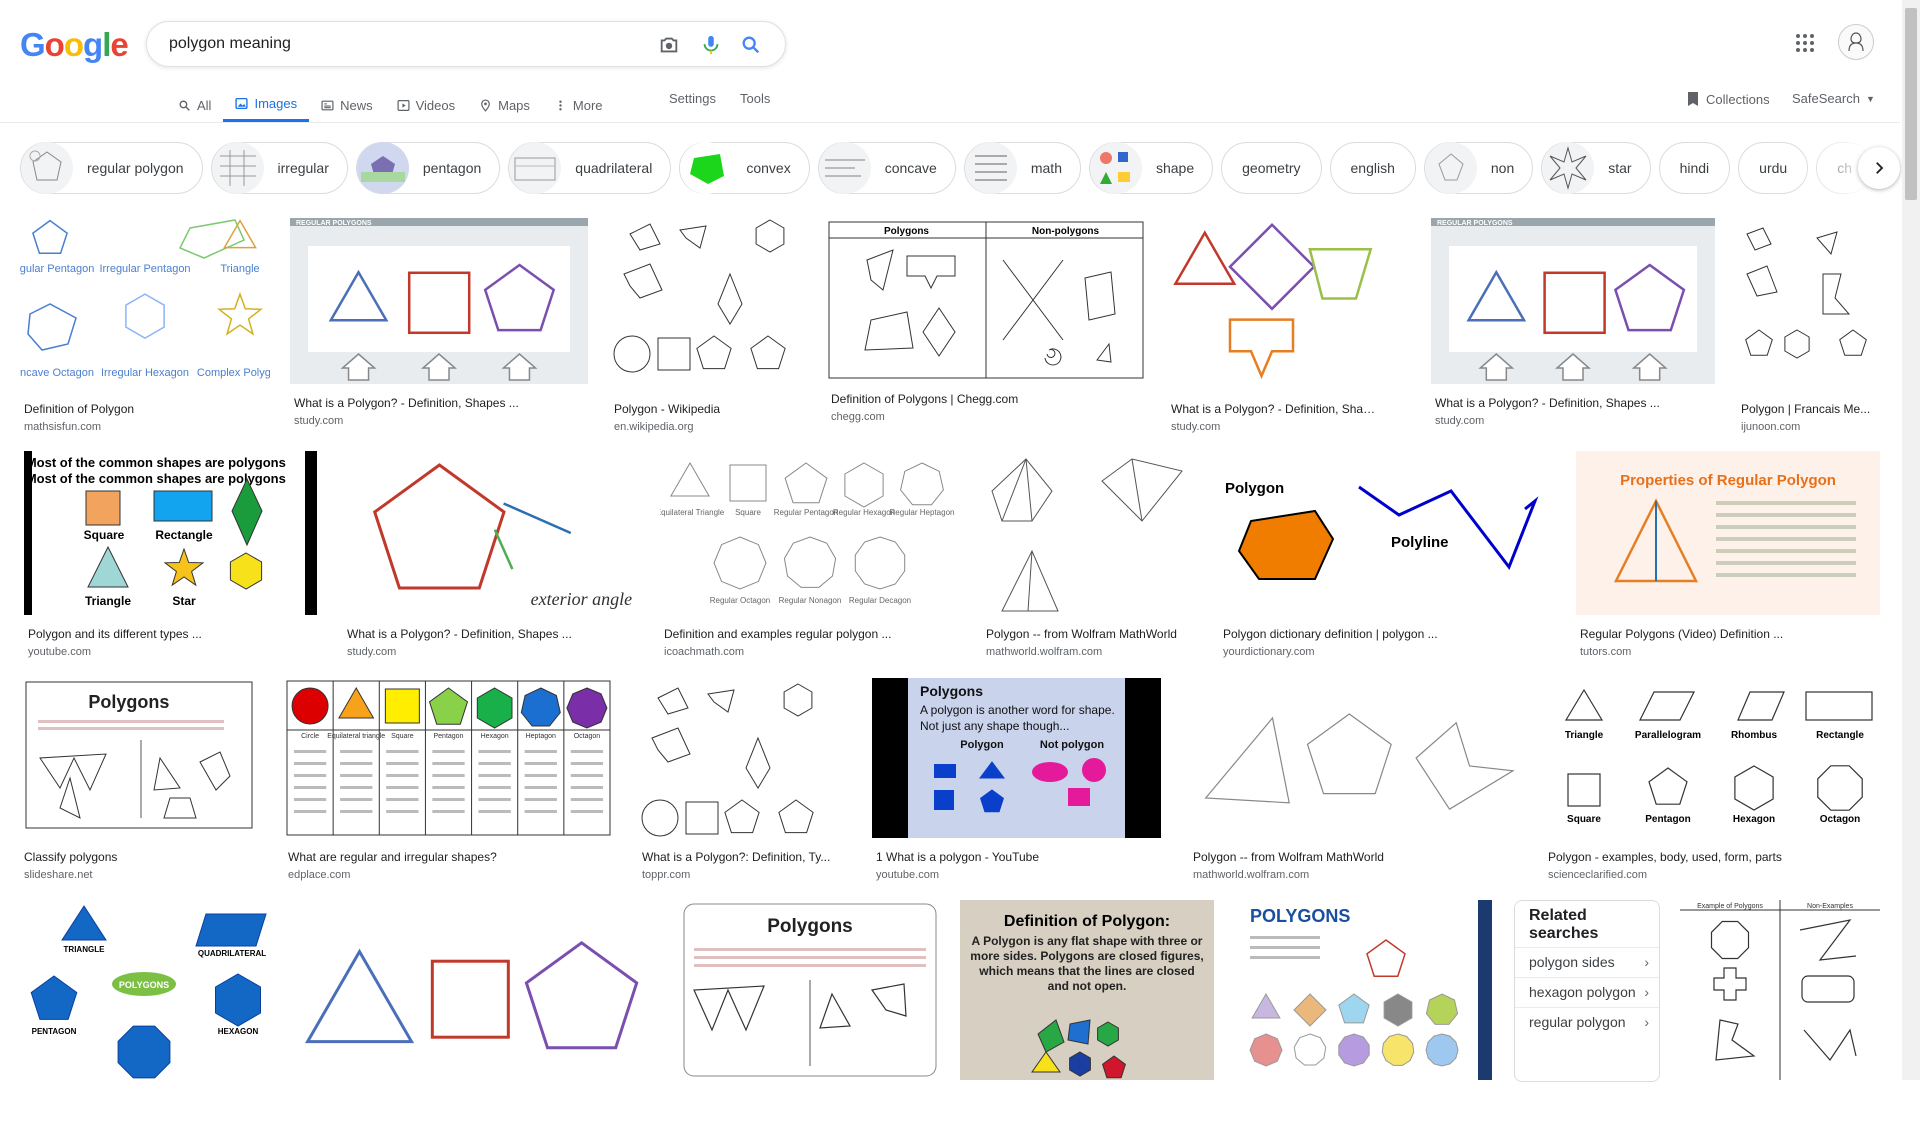 The width and height of the screenshot is (1920, 1126). I want to click on result-thumbnail: exterior angle, so click(489, 533).